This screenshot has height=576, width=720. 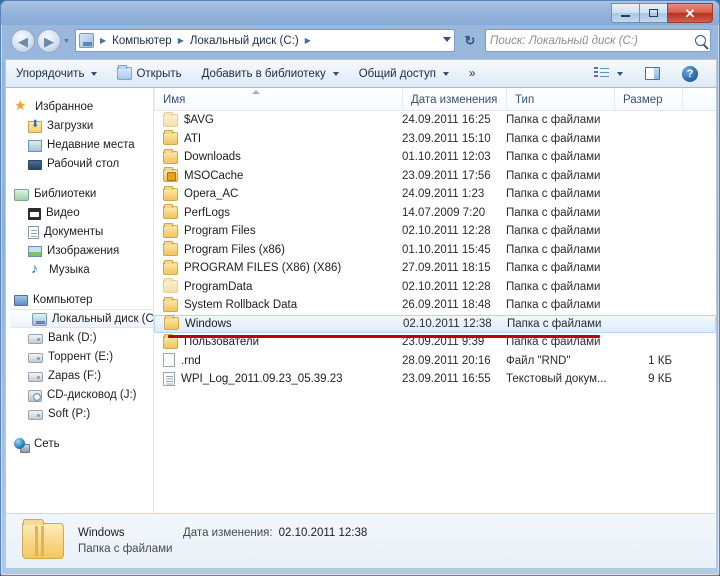 I want to click on search-input: Поиск: Локальный диск (C:), so click(x=592, y=41).